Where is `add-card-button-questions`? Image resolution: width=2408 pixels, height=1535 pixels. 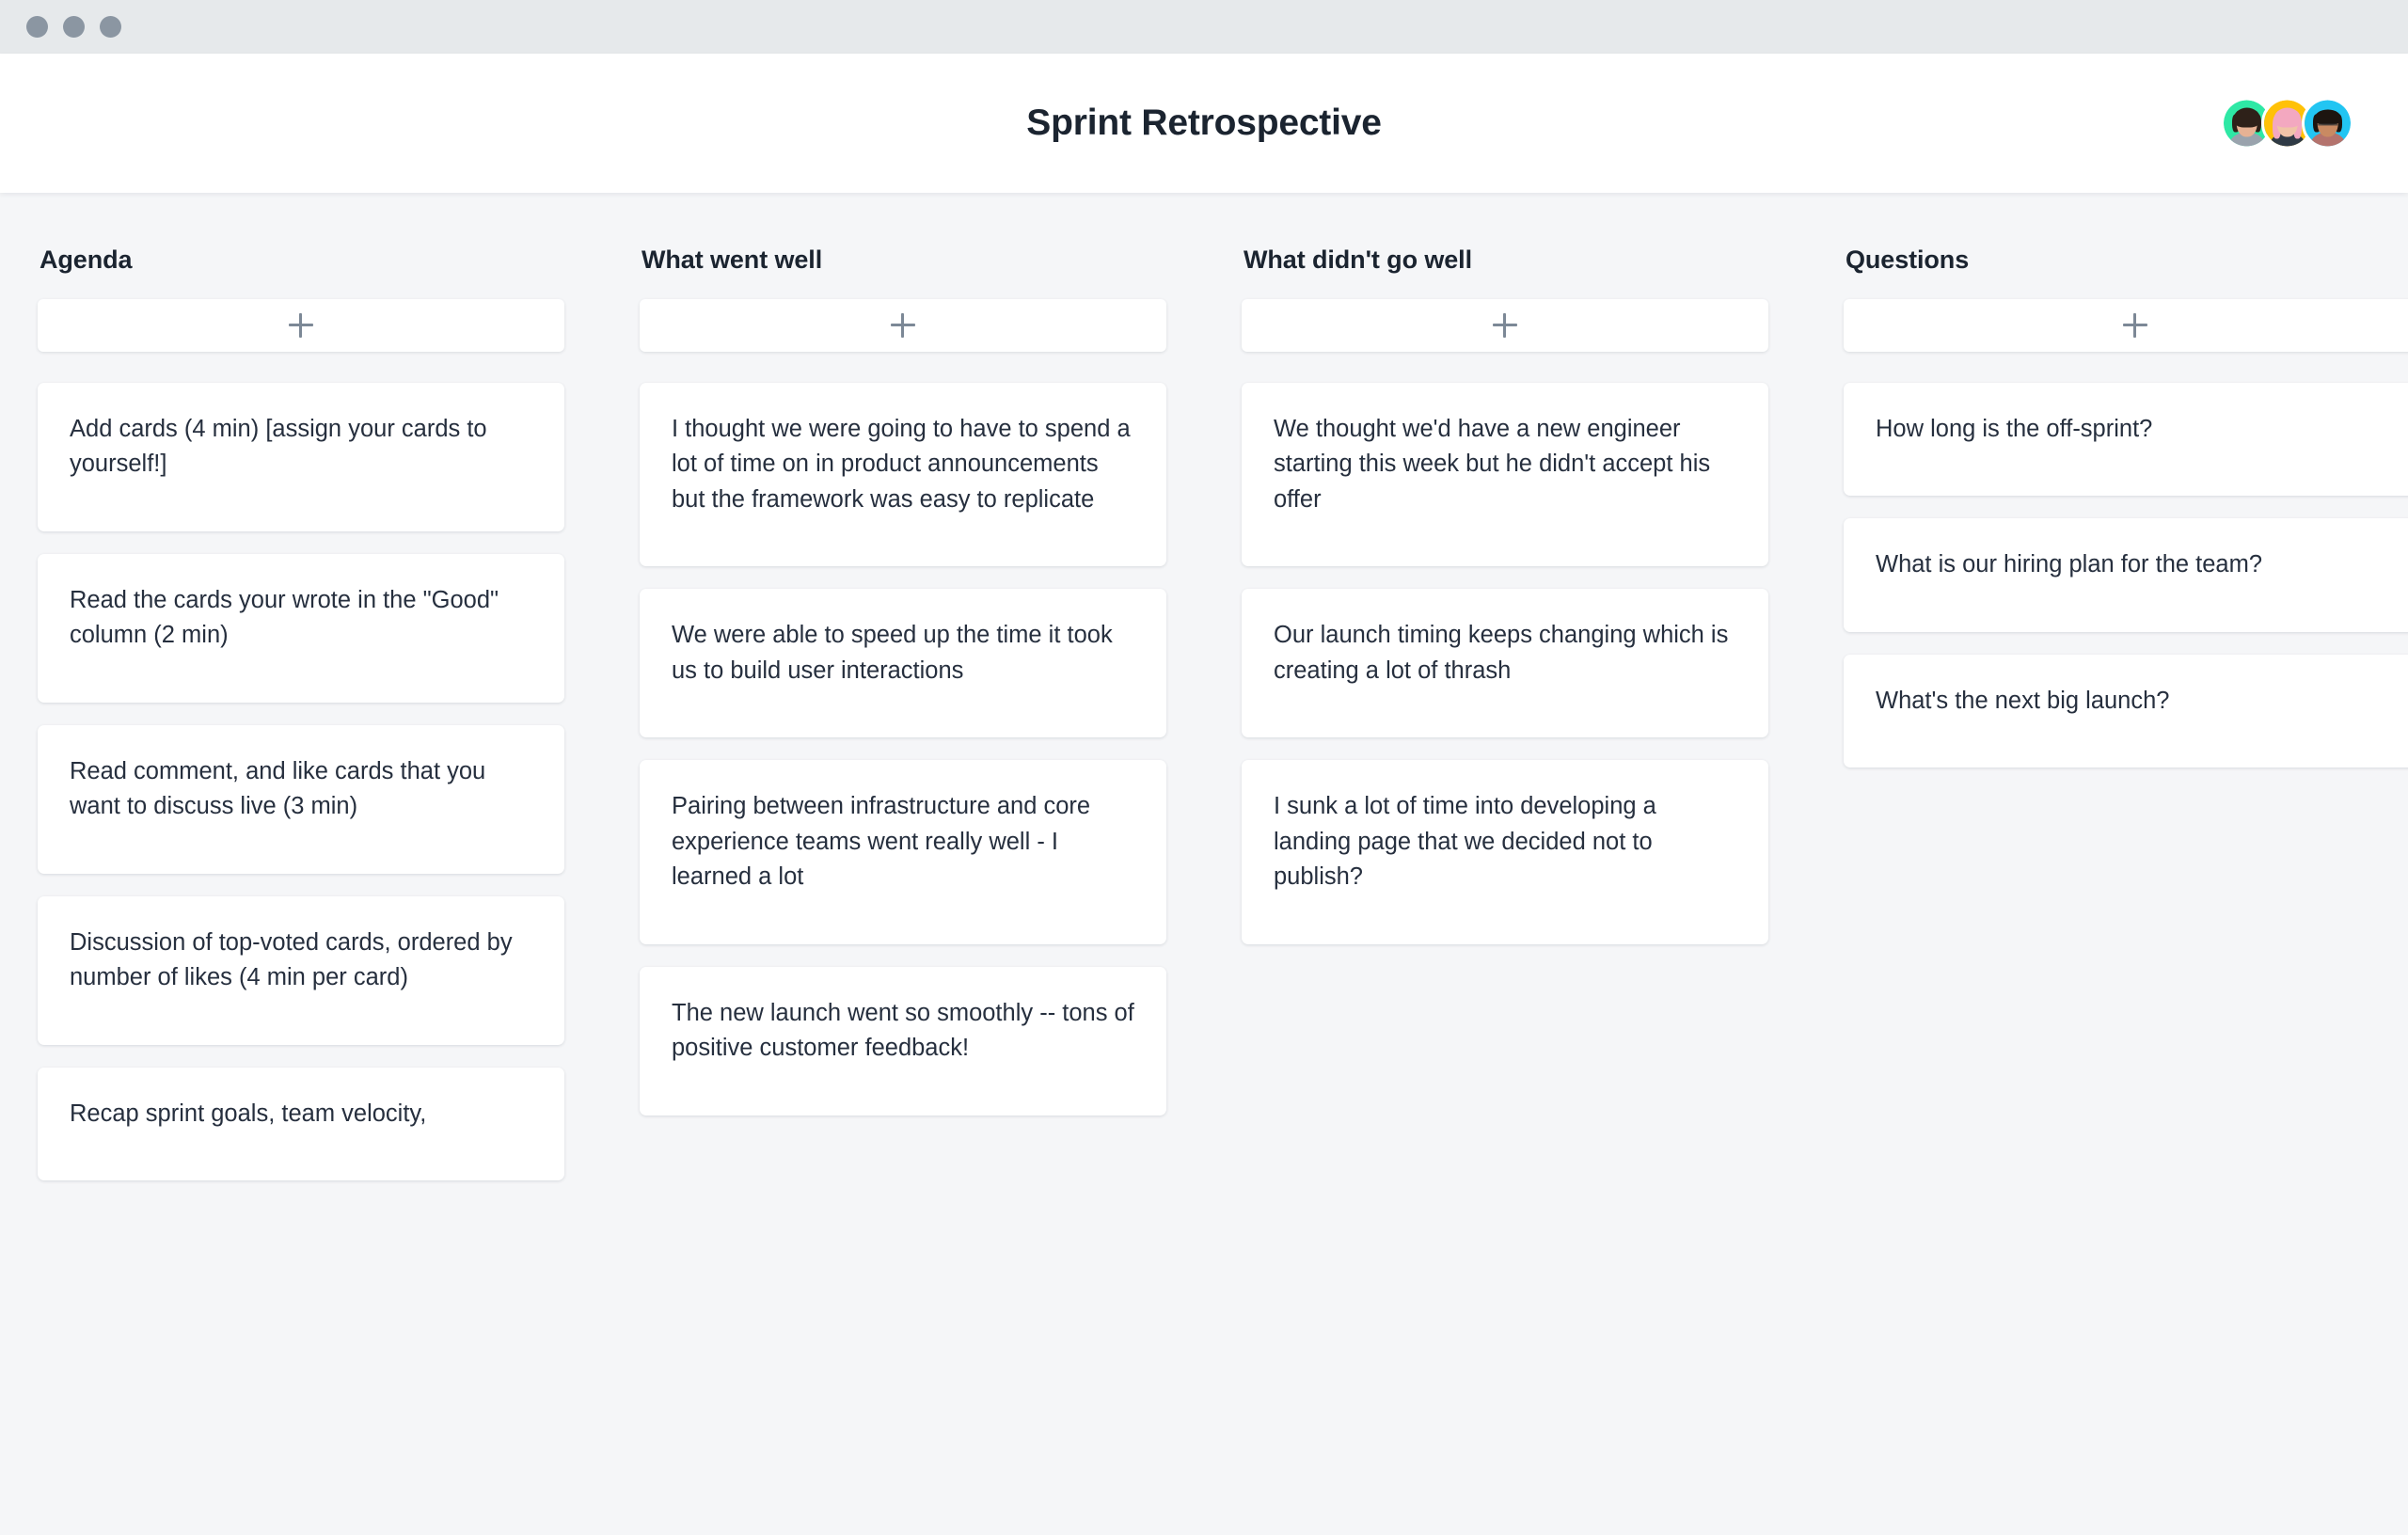
add-card-button-questions is located at coordinates (2126, 325).